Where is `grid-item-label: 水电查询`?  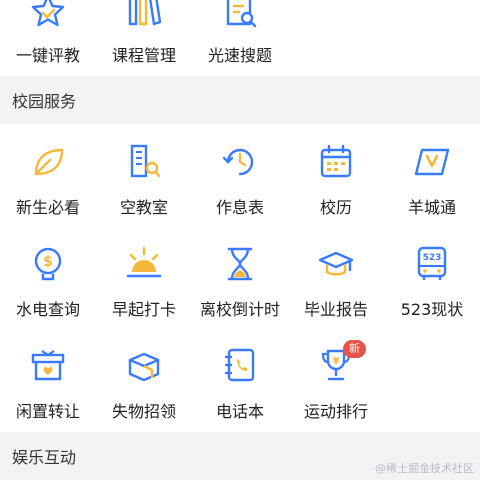 grid-item-label: 水电查询 is located at coordinates (47, 309).